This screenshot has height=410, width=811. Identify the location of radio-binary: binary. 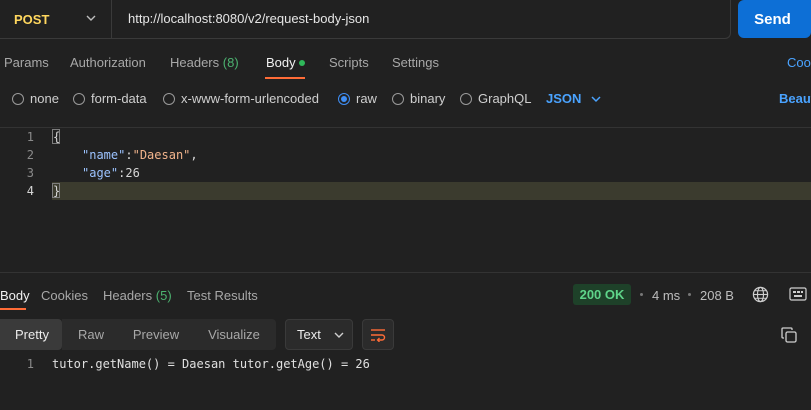
(418, 98).